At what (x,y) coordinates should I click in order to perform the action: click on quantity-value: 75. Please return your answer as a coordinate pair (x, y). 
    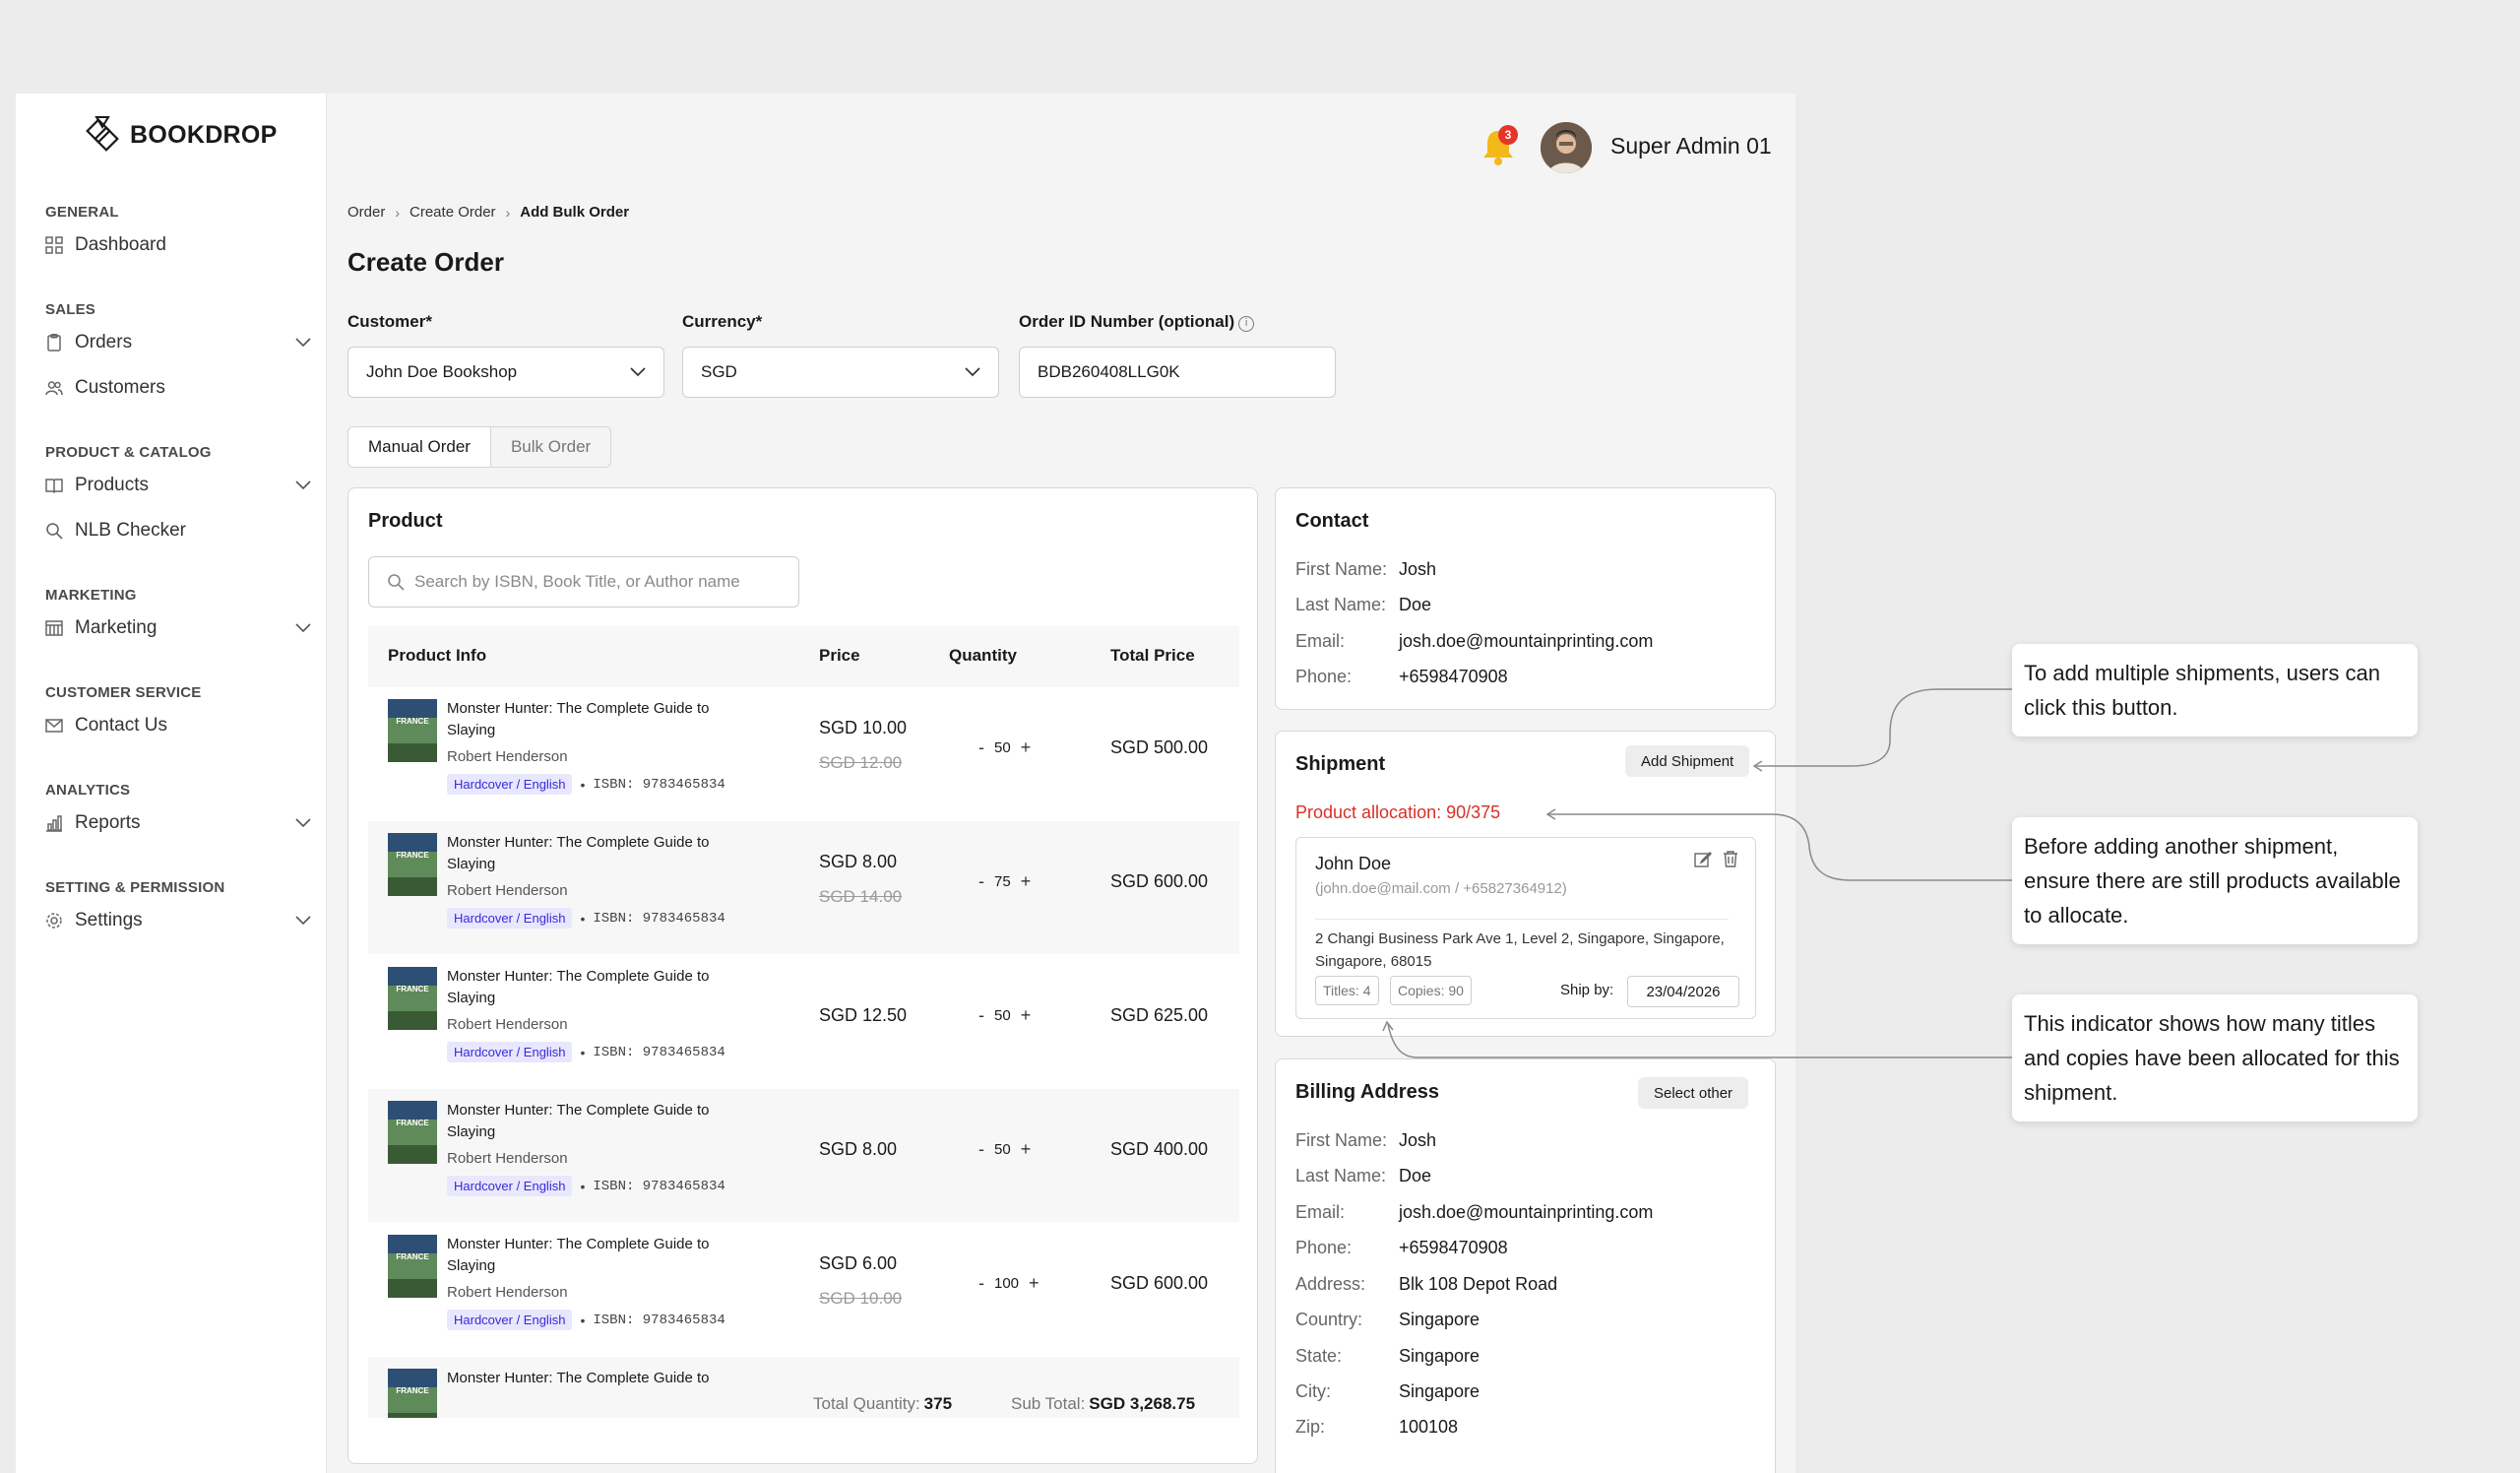
    Looking at the image, I should click on (1002, 881).